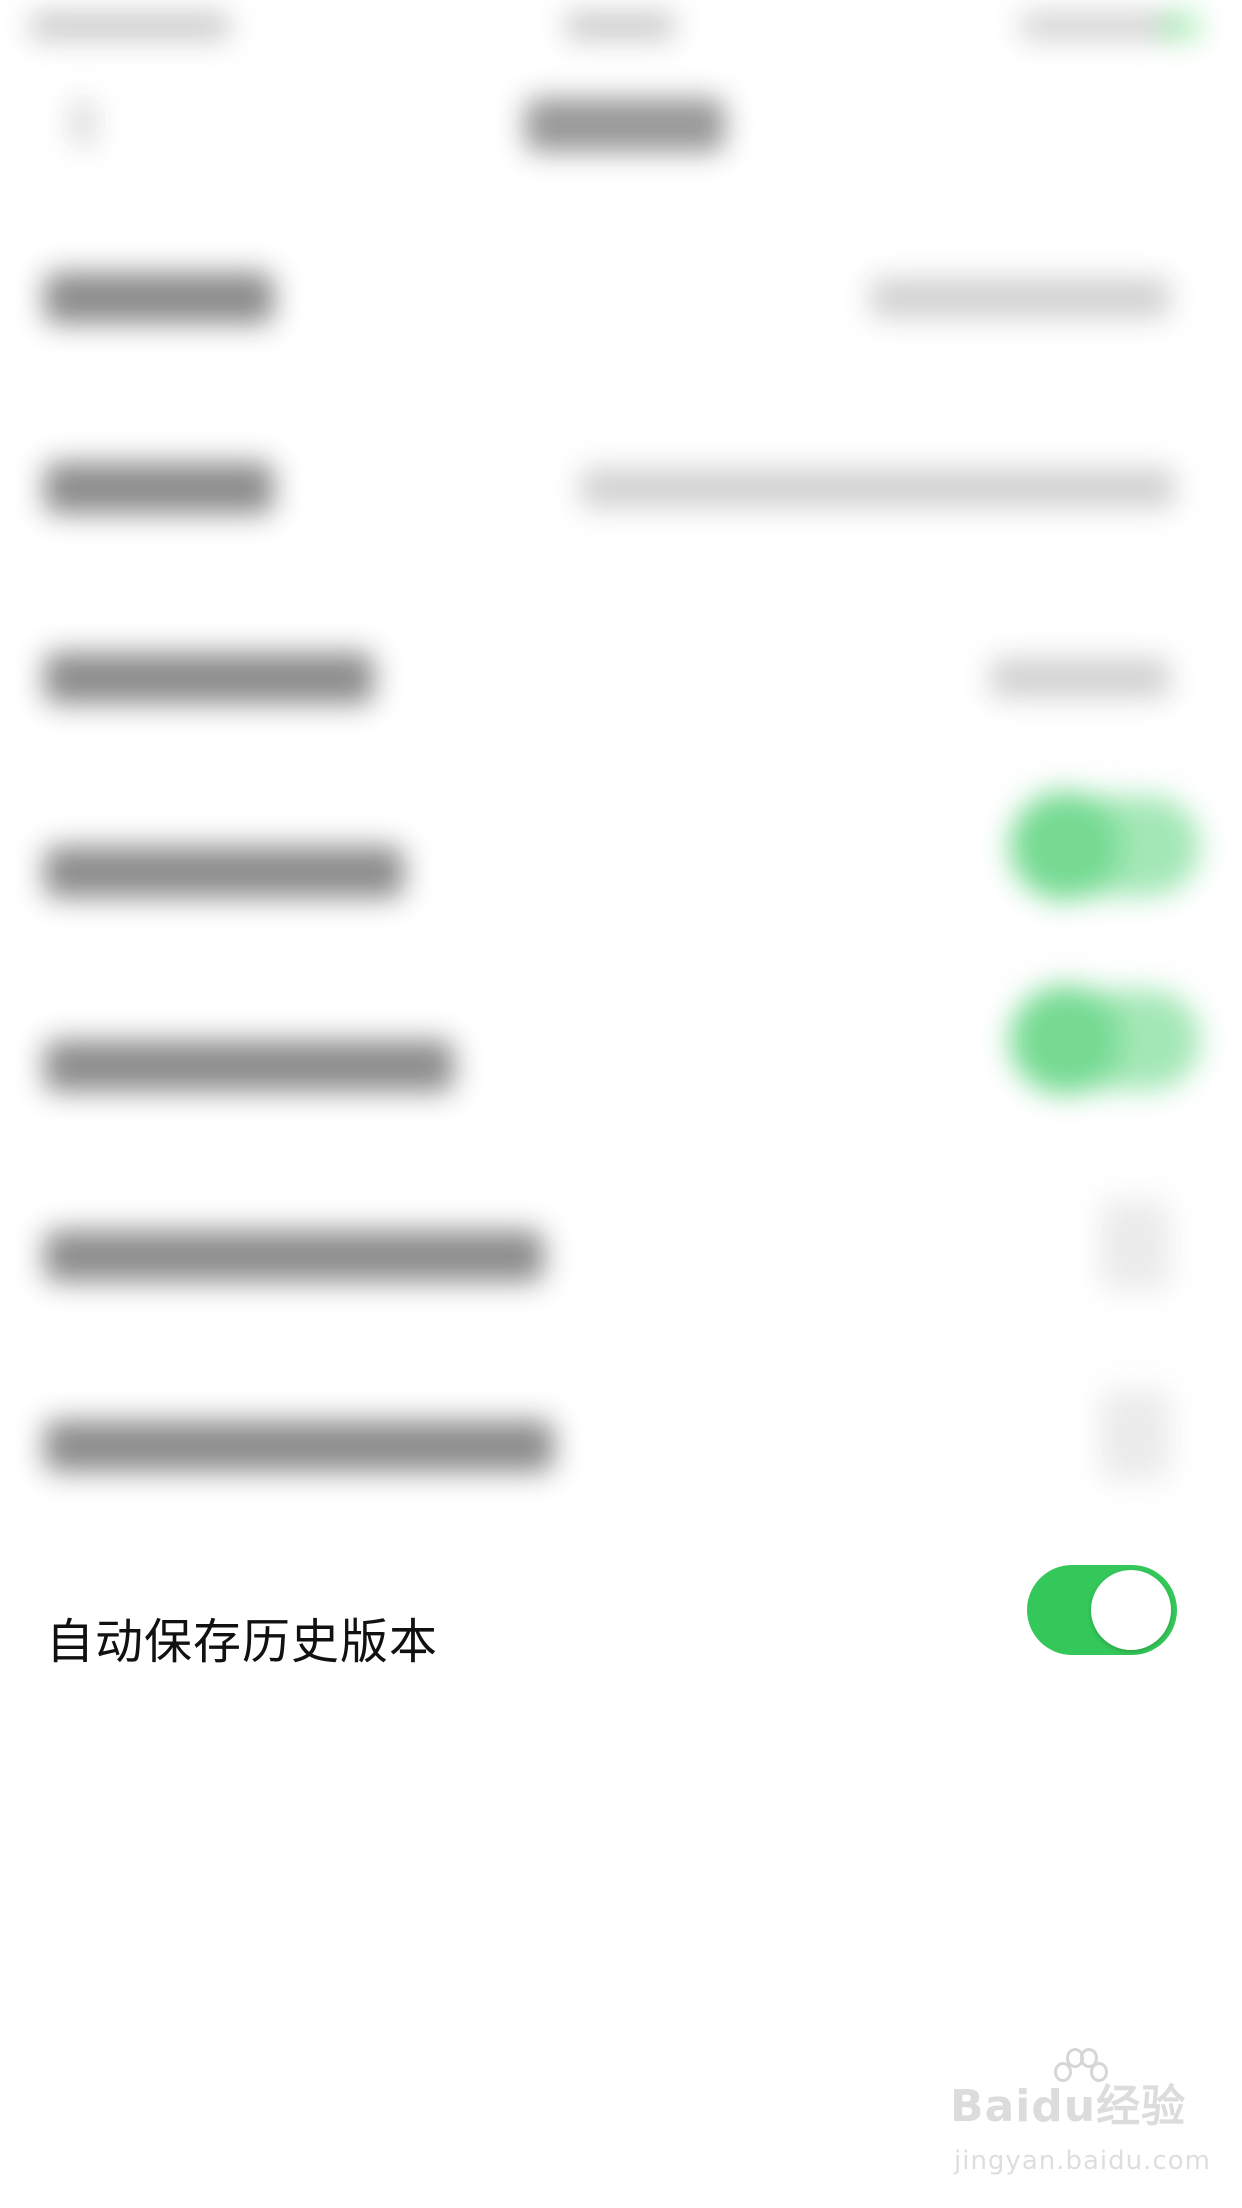  What do you see at coordinates (1082, 2161) in the screenshot?
I see `watermark-url: jingyan.baidu.com` at bounding box center [1082, 2161].